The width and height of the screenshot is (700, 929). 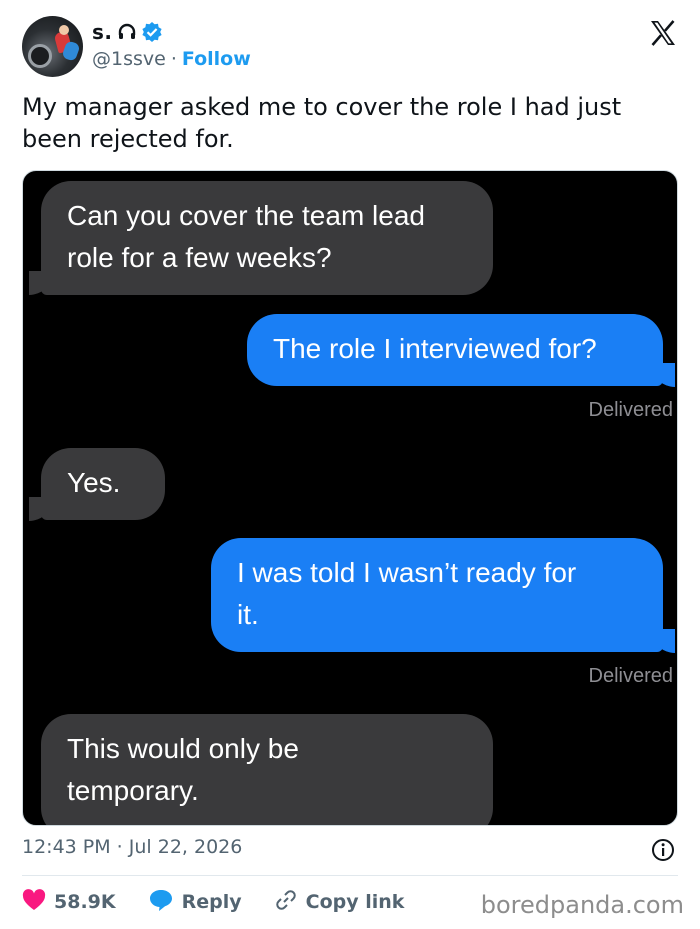 What do you see at coordinates (216, 59) in the screenshot?
I see `follow-button: Follow` at bounding box center [216, 59].